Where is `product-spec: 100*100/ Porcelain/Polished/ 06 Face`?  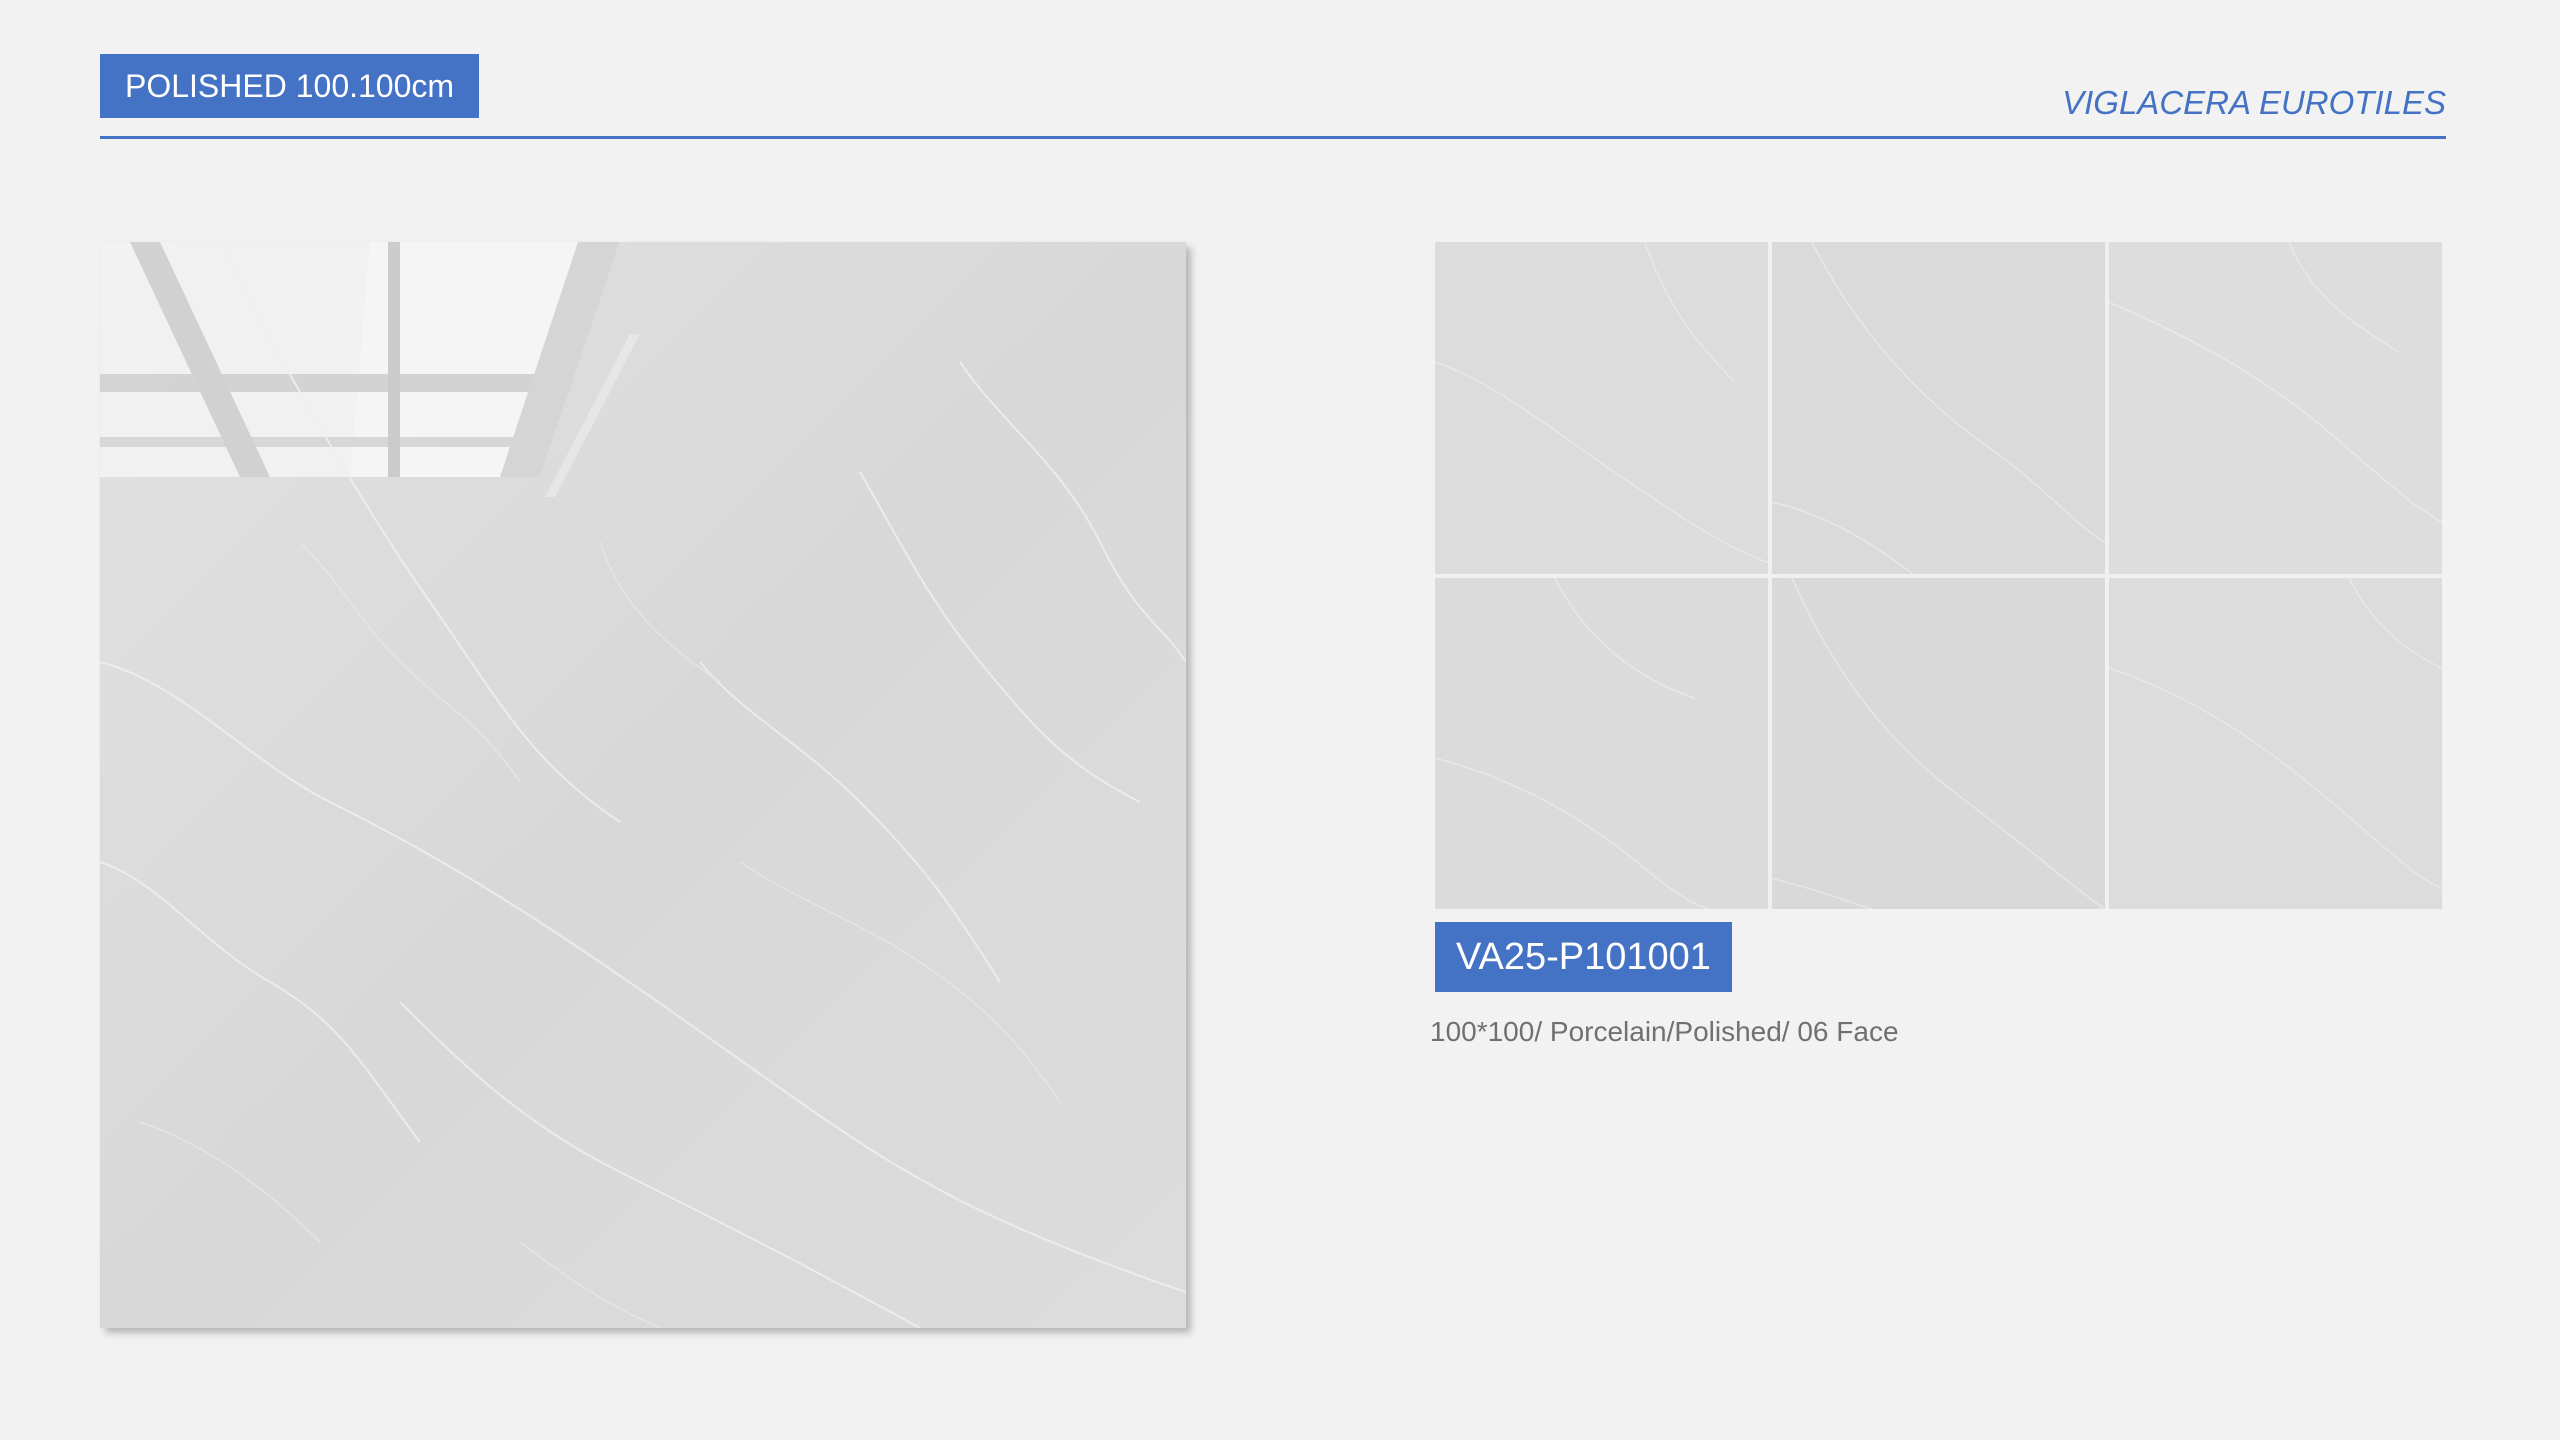 product-spec: 100*100/ Porcelain/Polished/ 06 Face is located at coordinates (1664, 1031).